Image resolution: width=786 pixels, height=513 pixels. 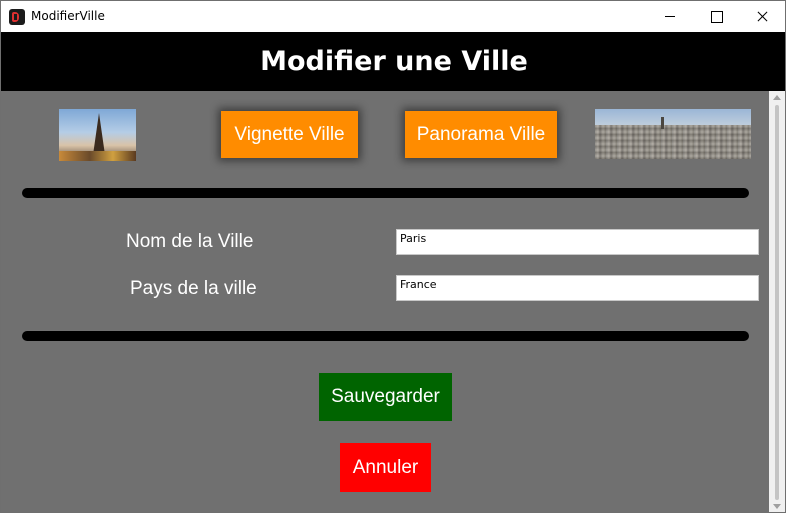 I want to click on title-bar: ModifierVille, so click(x=393, y=16).